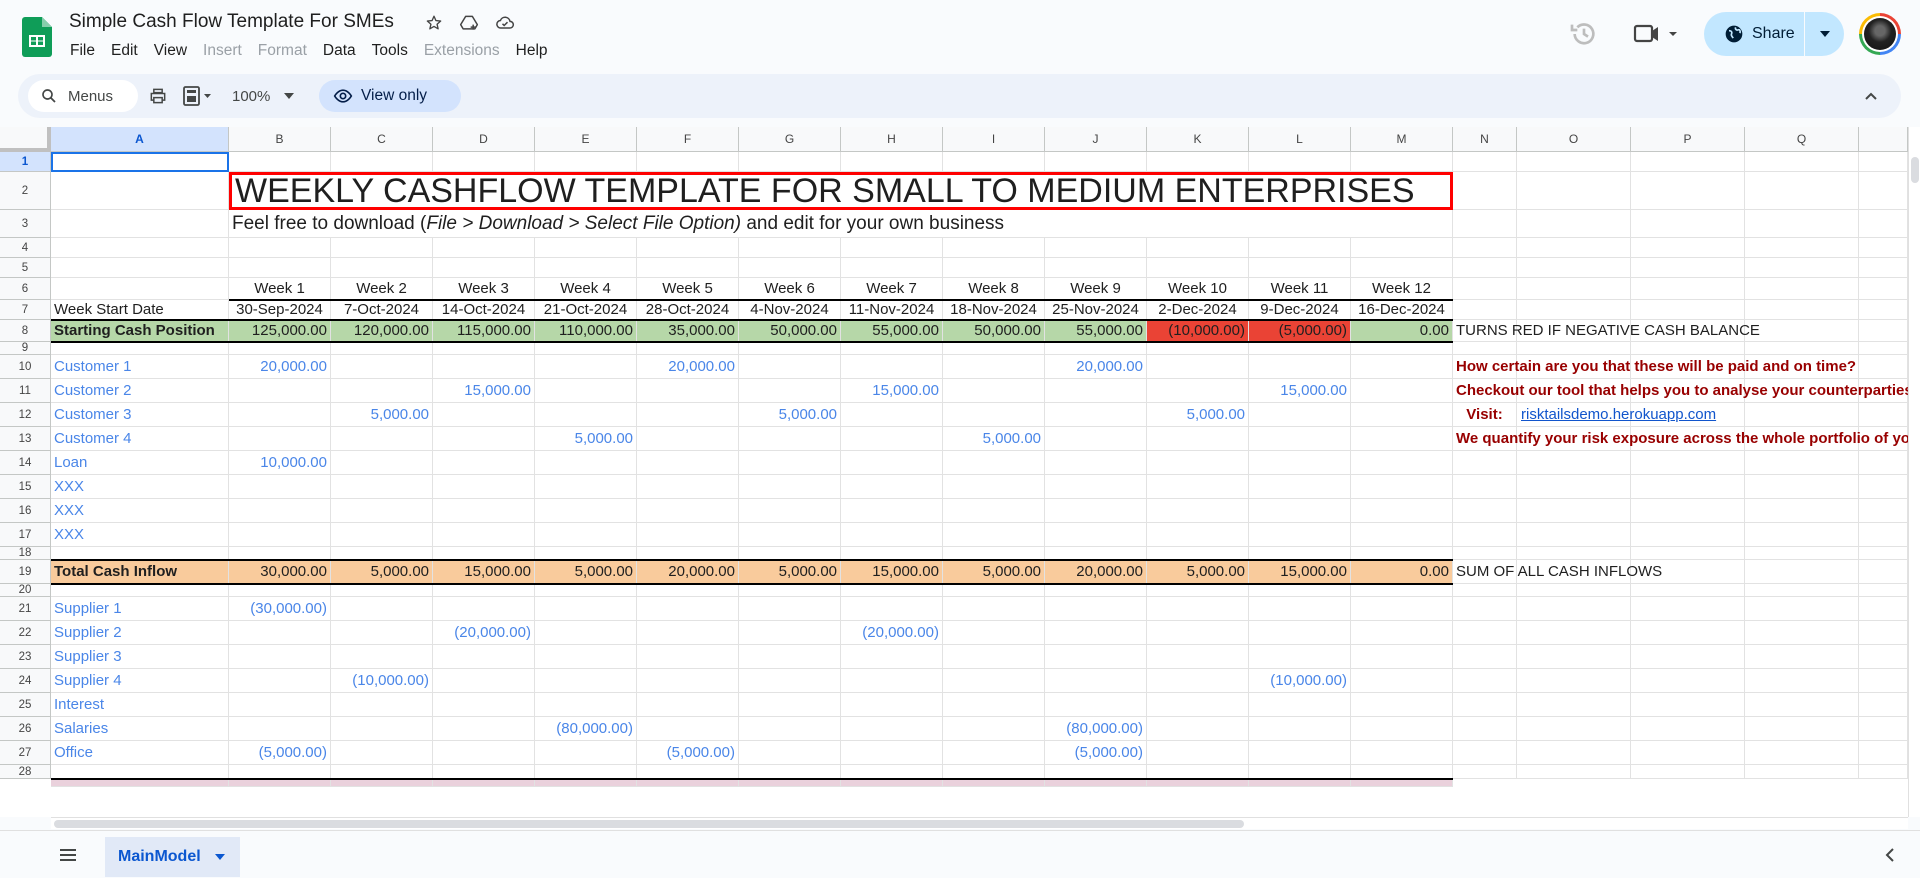 The image size is (1920, 878). What do you see at coordinates (25, 753) in the screenshot?
I see `row-header-27: 27` at bounding box center [25, 753].